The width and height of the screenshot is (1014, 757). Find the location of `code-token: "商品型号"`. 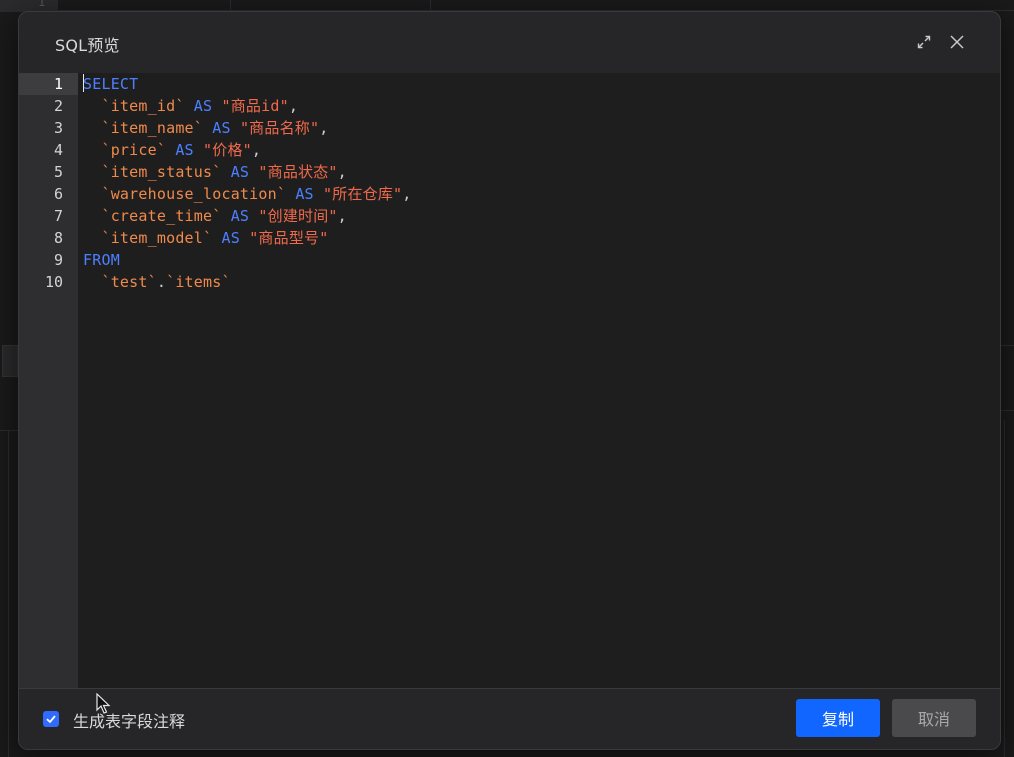

code-token: "商品型号" is located at coordinates (289, 238).